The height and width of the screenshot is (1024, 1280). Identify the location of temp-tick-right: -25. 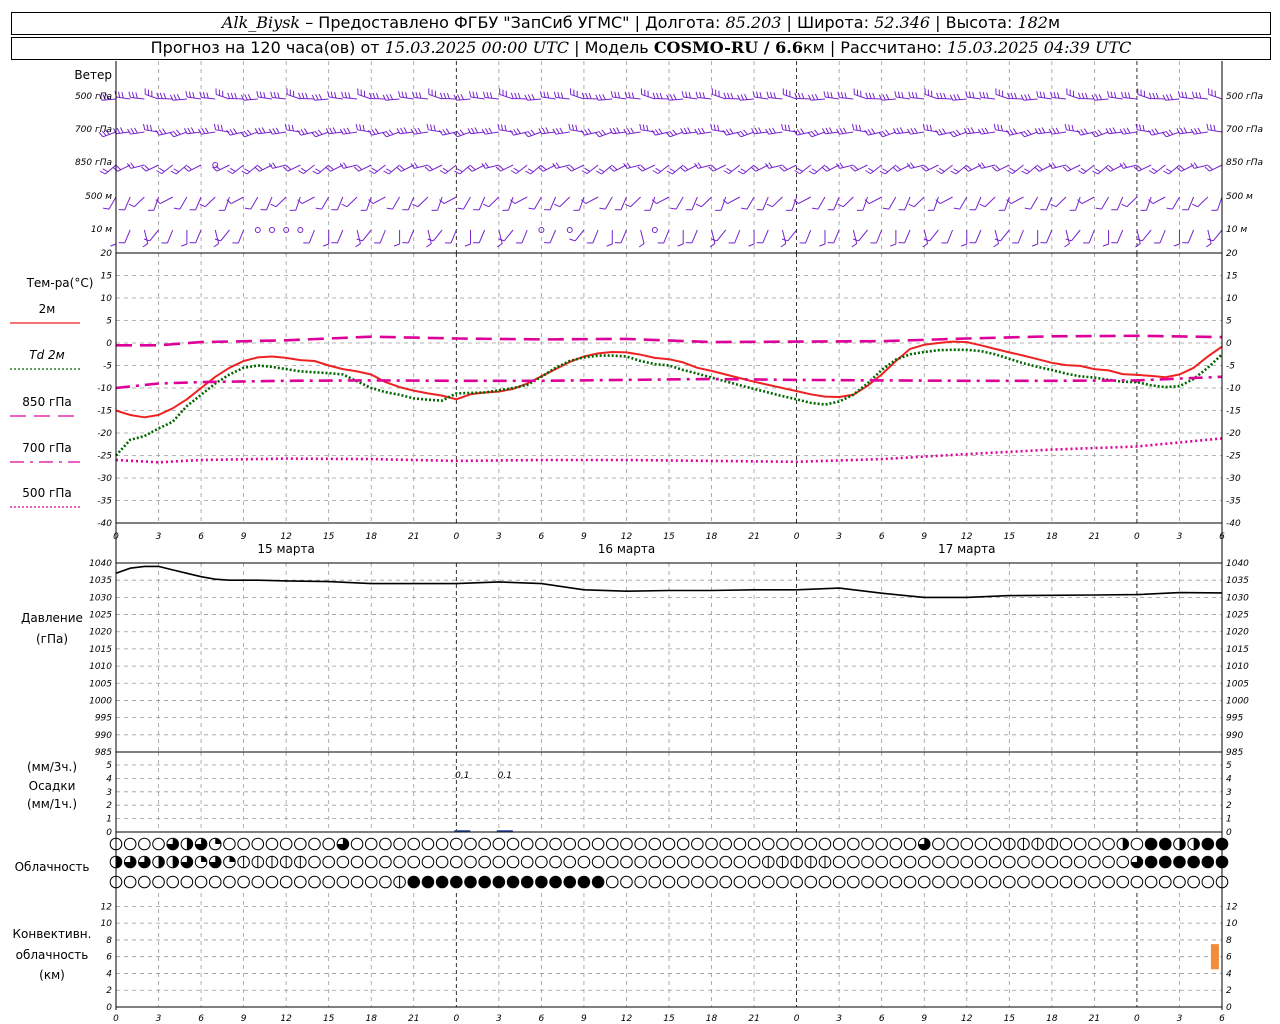
(1233, 457).